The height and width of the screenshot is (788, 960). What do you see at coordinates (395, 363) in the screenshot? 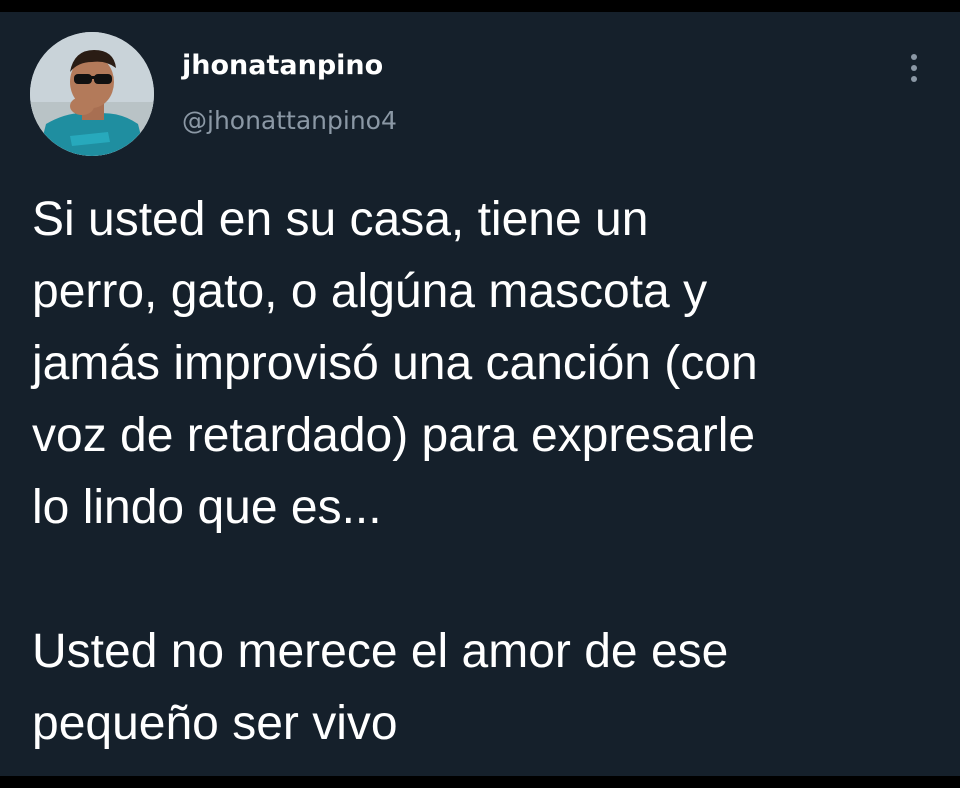
I see `tweet-text-line: jamás improvisó una canción (con` at bounding box center [395, 363].